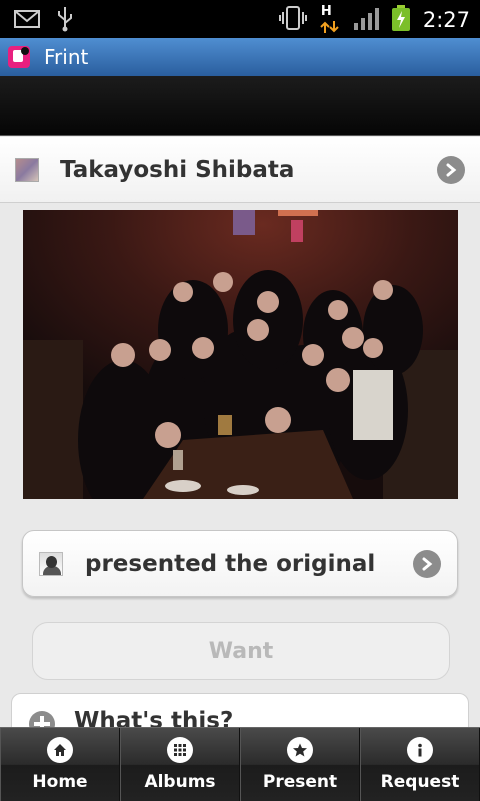 The height and width of the screenshot is (801, 480). Describe the element at coordinates (240, 19) in the screenshot. I see `status-bar: H 2:27` at that location.